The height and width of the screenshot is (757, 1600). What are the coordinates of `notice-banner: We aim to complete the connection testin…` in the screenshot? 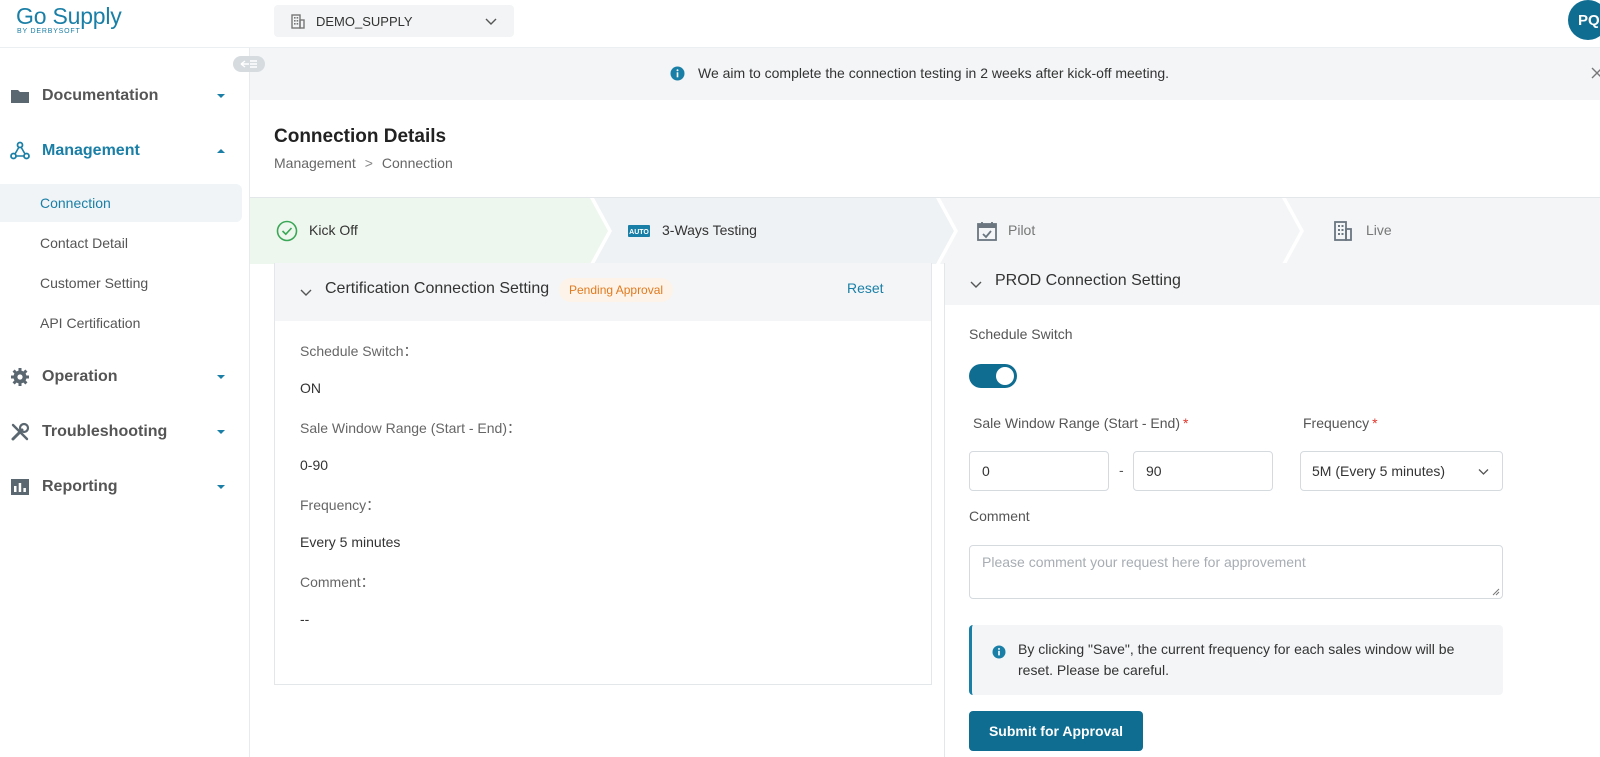 It's located at (925, 74).